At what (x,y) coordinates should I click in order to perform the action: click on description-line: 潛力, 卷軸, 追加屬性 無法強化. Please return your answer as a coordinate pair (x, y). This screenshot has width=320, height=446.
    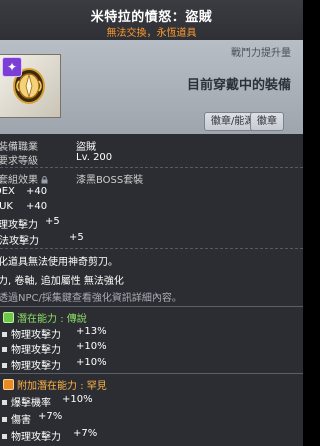
    Looking at the image, I should click on (62, 281).